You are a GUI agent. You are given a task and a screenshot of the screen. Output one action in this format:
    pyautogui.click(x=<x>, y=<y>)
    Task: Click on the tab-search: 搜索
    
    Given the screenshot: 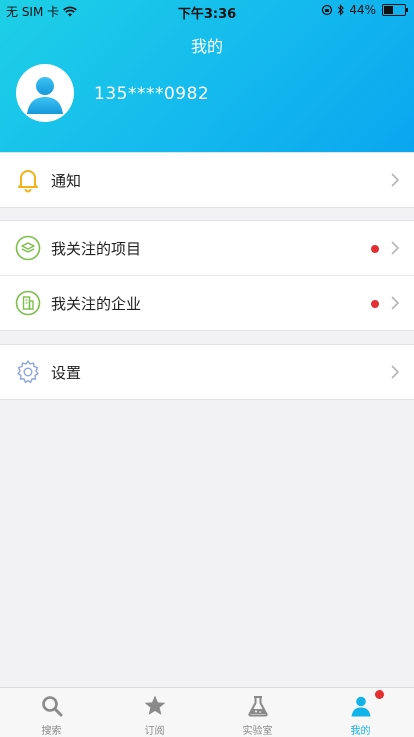 What is the action you would take?
    pyautogui.click(x=51, y=712)
    